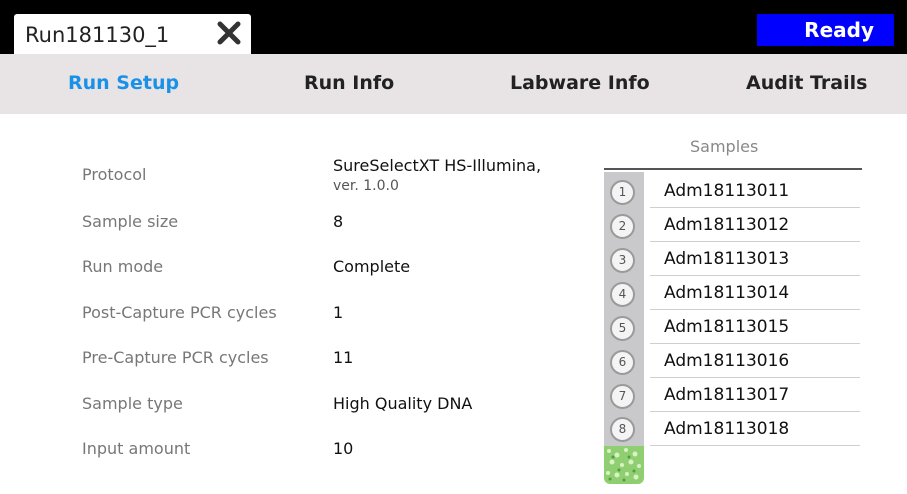 The width and height of the screenshot is (907, 494). I want to click on sample-name-1: Adm18113011, so click(726, 191).